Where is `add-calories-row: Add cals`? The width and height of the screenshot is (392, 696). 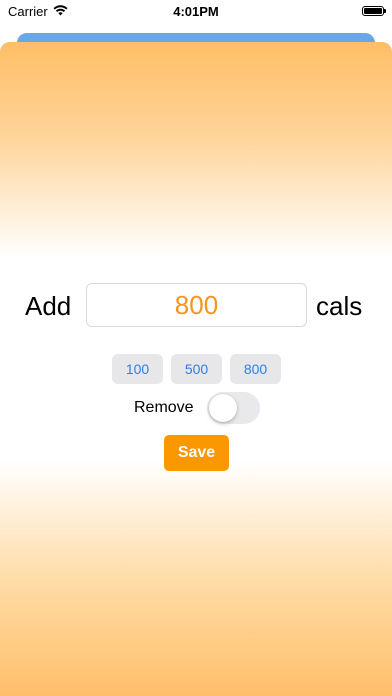
add-calories-row: Add cals is located at coordinates (196, 306).